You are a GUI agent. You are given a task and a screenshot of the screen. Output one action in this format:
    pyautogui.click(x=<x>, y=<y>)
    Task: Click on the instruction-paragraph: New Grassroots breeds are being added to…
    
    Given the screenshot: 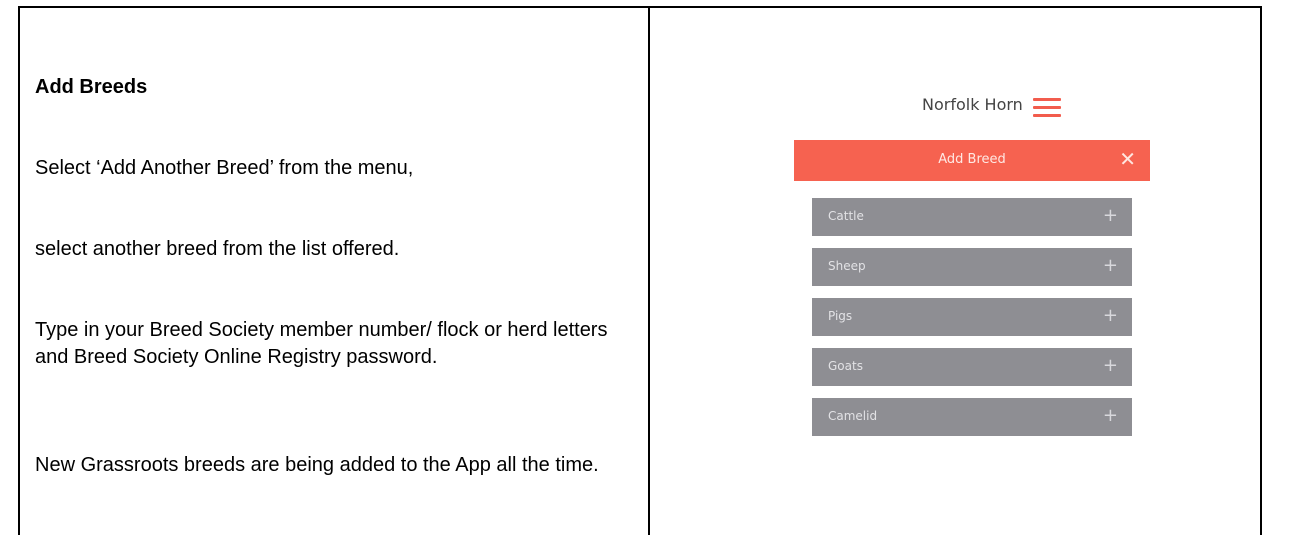 What is the action you would take?
    pyautogui.click(x=317, y=465)
    